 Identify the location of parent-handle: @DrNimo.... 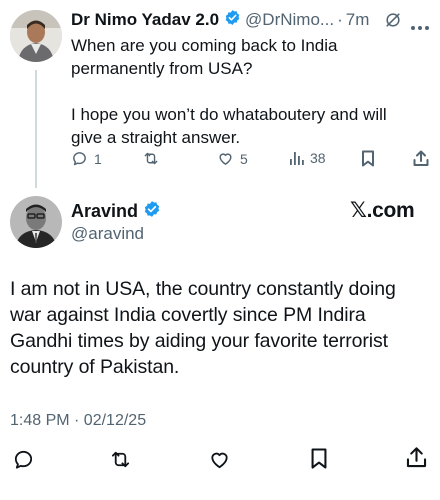
(289, 20).